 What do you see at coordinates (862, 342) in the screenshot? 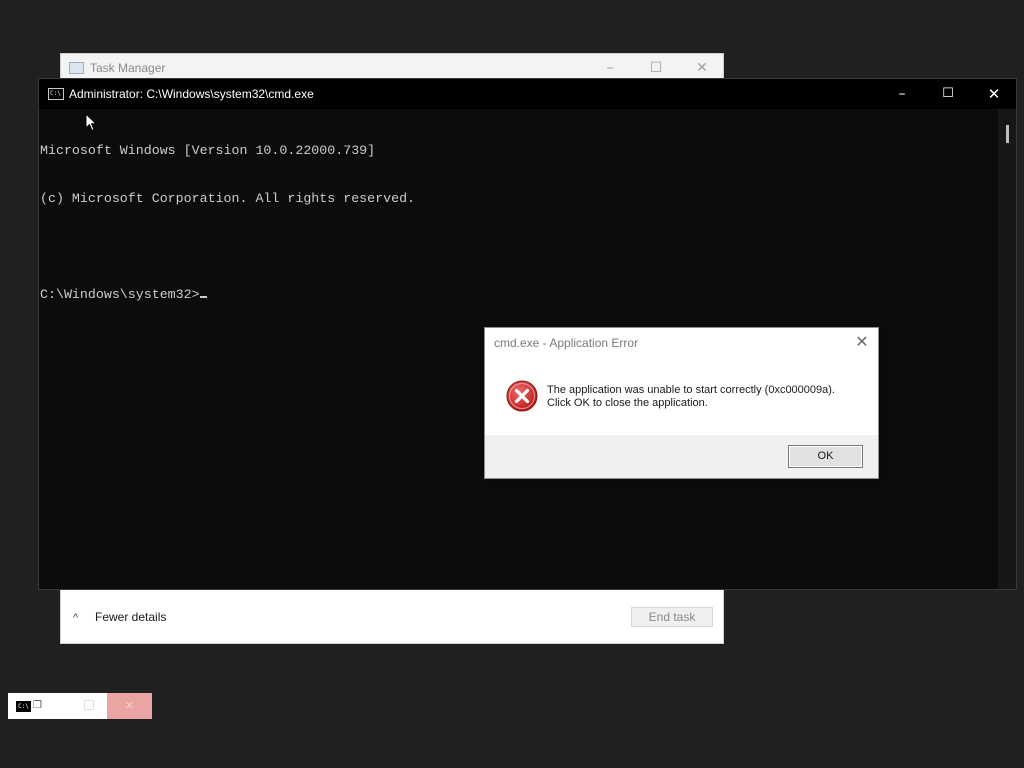
I see `error-dialog-close-button: ✕` at bounding box center [862, 342].